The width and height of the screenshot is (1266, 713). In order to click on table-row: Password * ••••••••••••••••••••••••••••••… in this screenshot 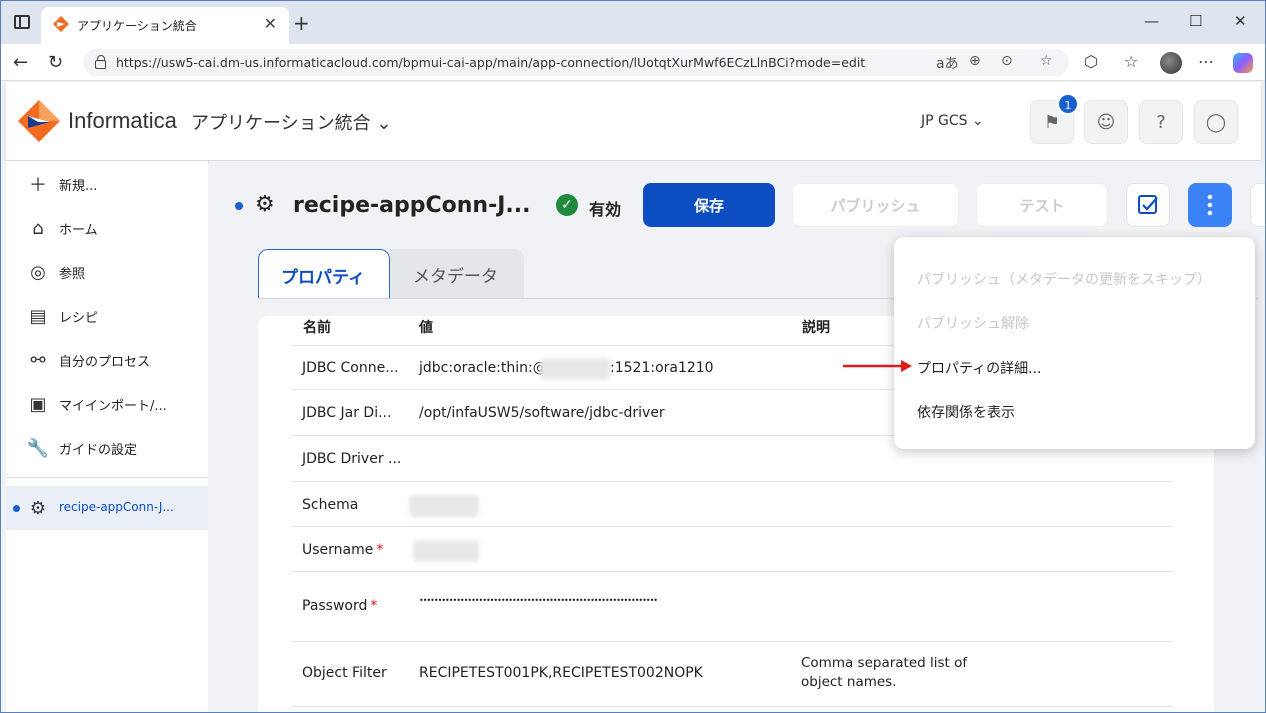, I will do `click(732, 607)`.